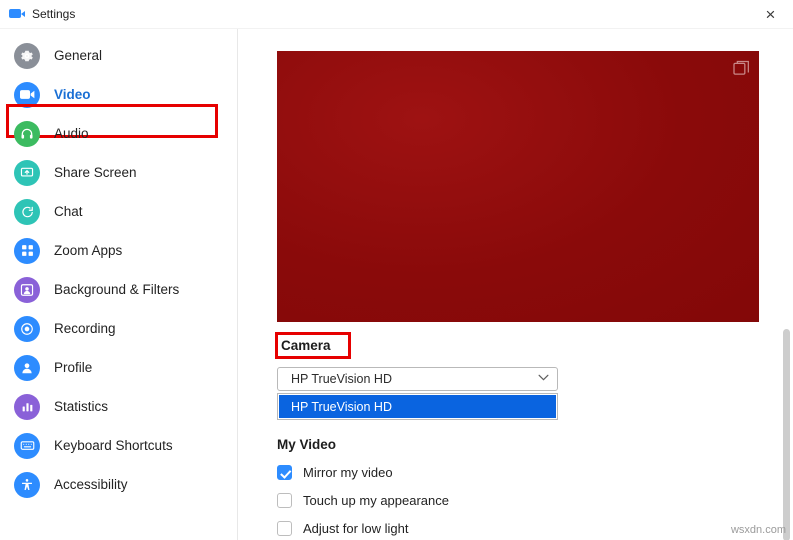  I want to click on touch-up-appearance-row: Touch up my appearance, so click(535, 500).